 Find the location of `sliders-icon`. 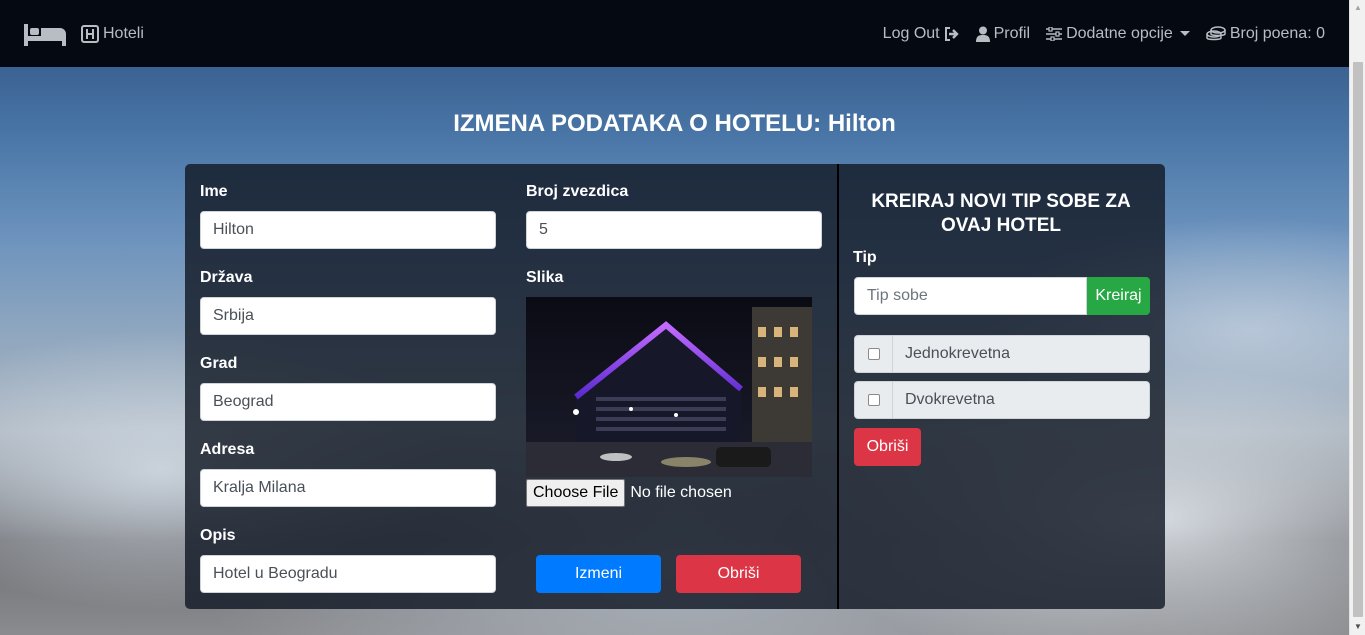

sliders-icon is located at coordinates (1054, 33).